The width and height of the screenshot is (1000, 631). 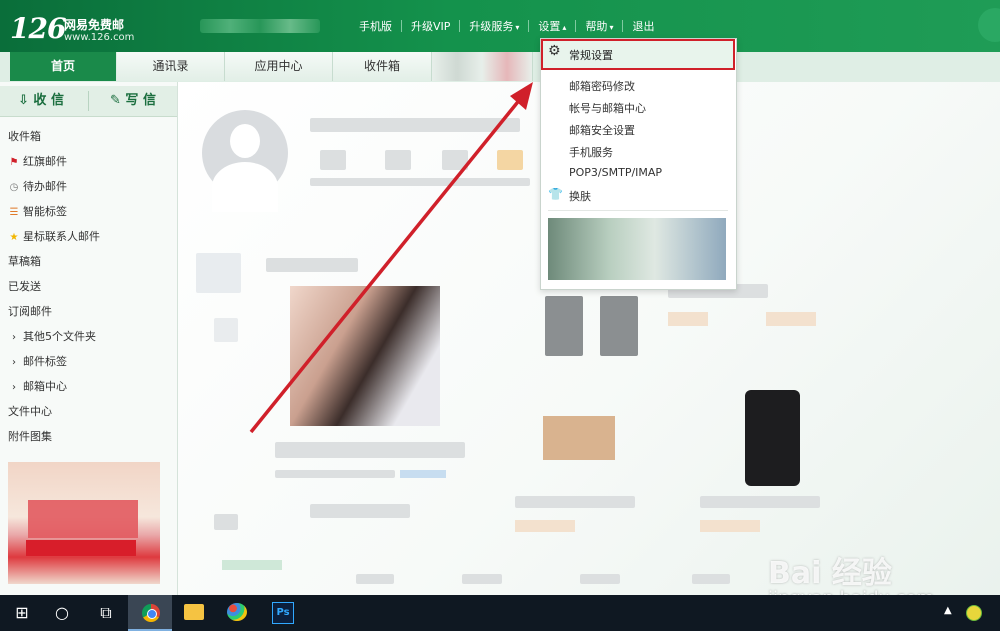 What do you see at coordinates (423, 474) in the screenshot?
I see `blurred-product-link` at bounding box center [423, 474].